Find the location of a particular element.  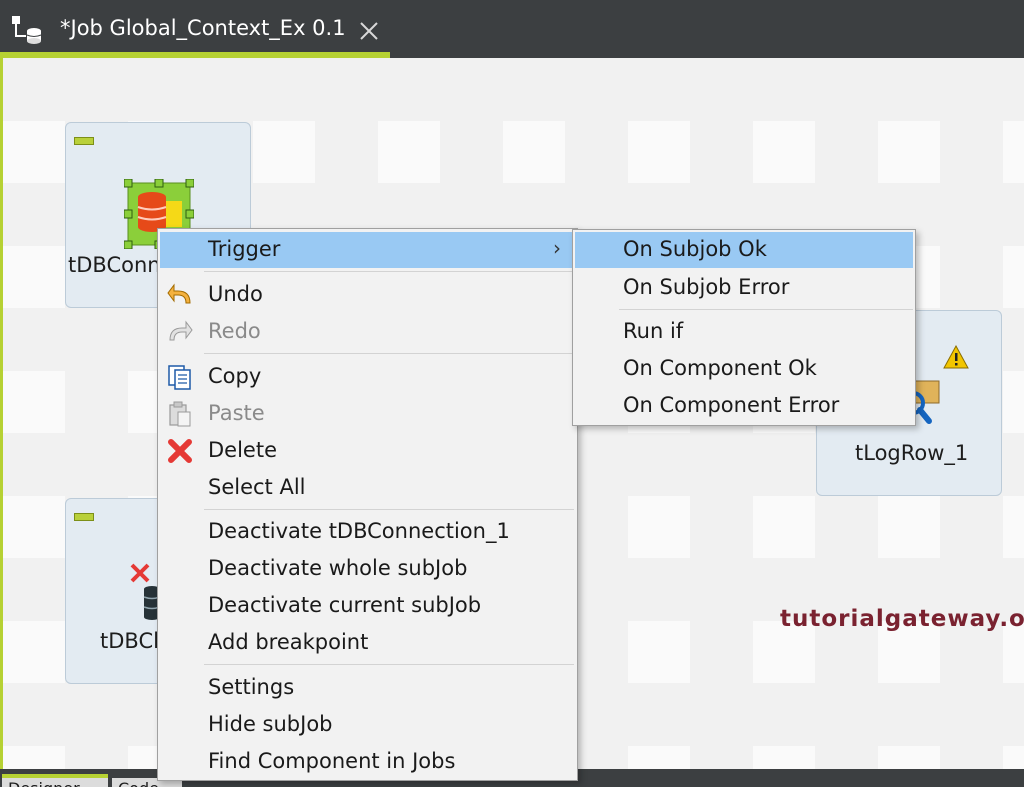

close-icon is located at coordinates (369, 31).